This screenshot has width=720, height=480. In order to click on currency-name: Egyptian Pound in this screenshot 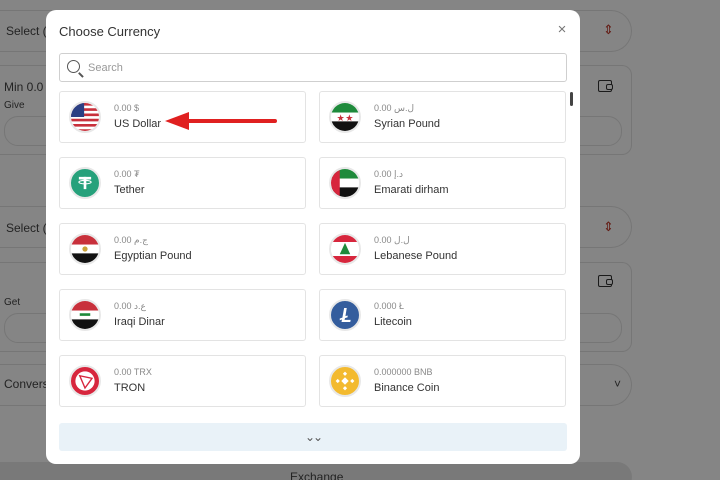, I will do `click(153, 256)`.